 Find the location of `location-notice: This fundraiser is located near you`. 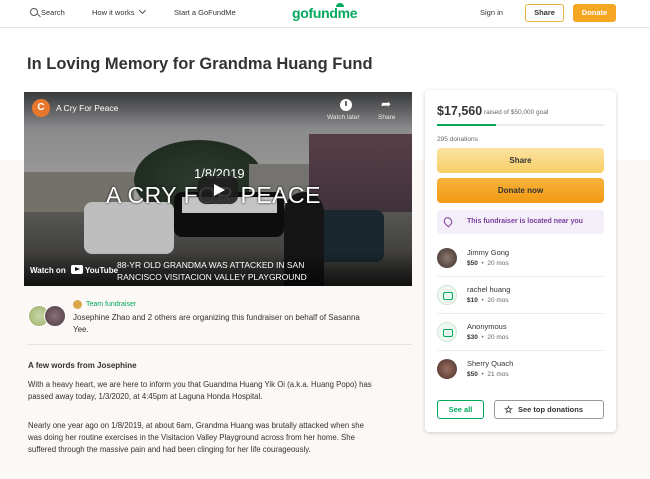

location-notice: This fundraiser is located near you is located at coordinates (520, 222).